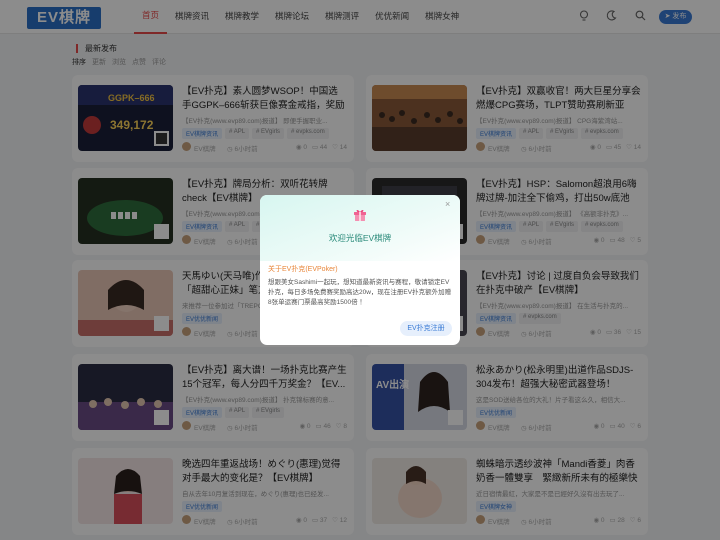 This screenshot has height=540, width=720. I want to click on modal-title: 欢迎光临EV棋牌, so click(360, 238).